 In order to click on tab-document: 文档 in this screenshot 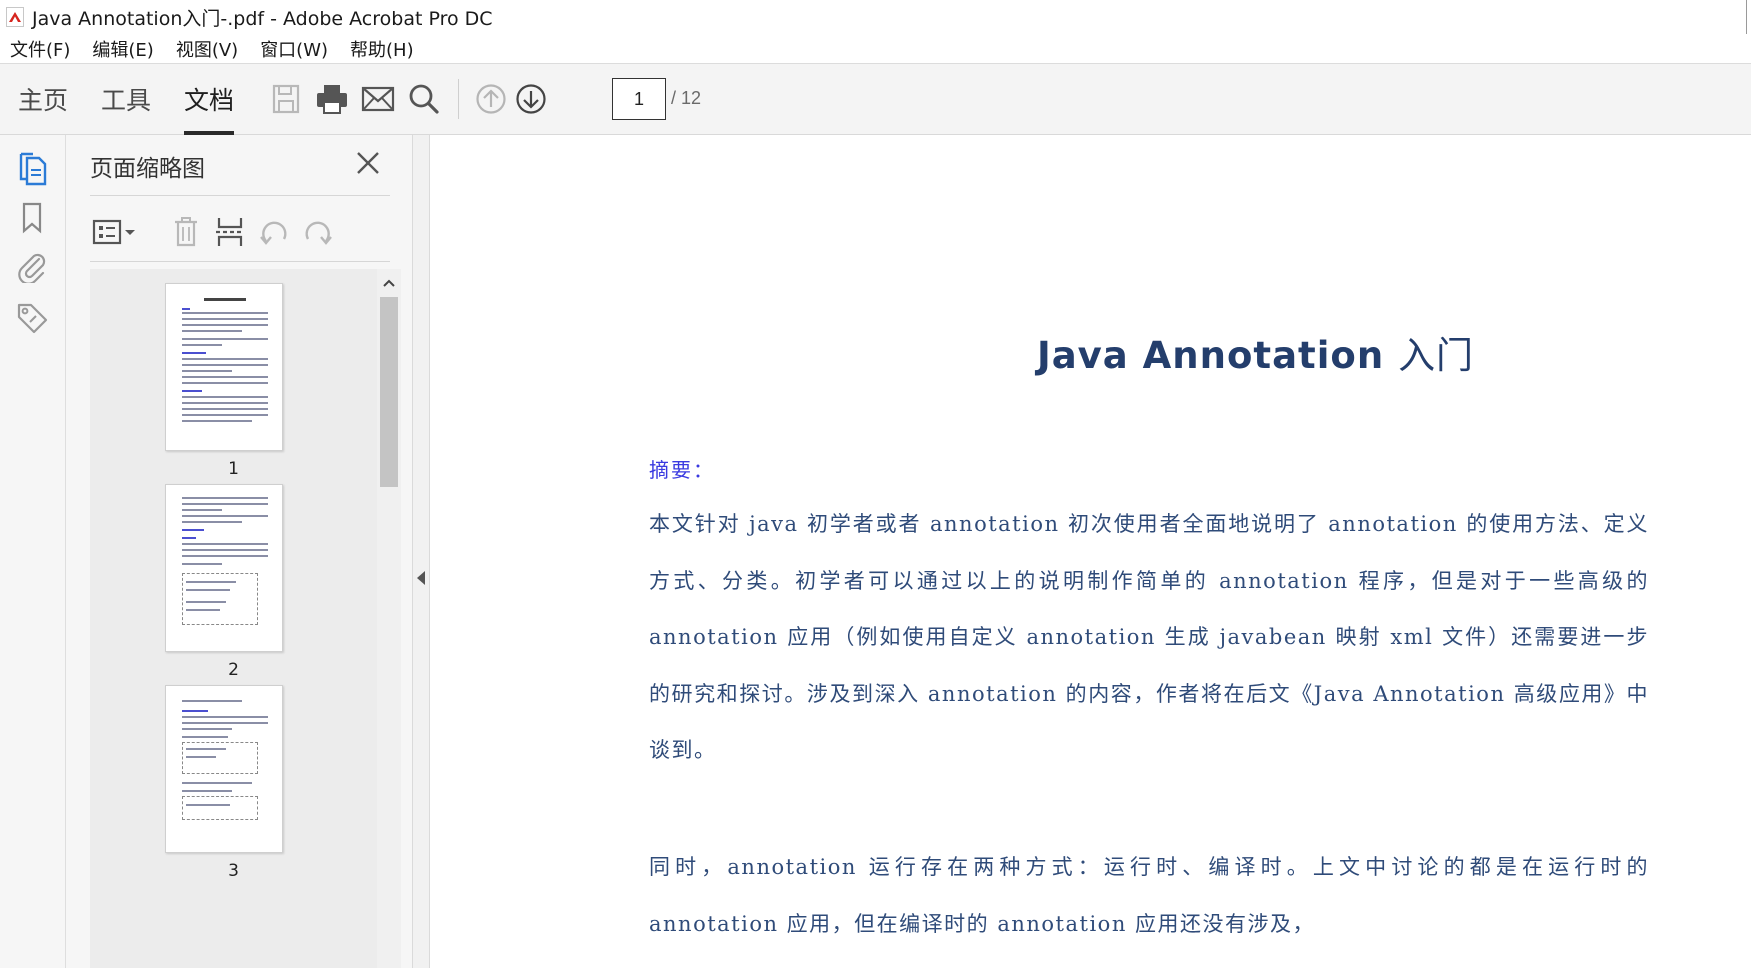, I will do `click(209, 99)`.